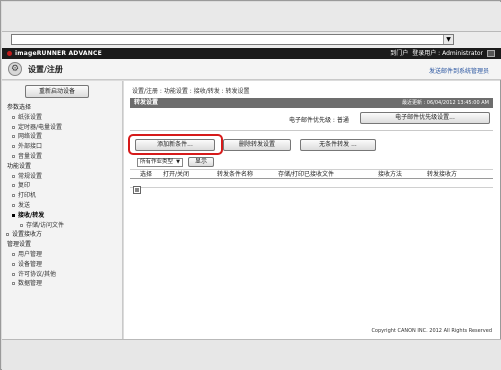 The height and width of the screenshot is (370, 501). I want to click on filter-select-value: 所有作业类型, so click(157, 162).